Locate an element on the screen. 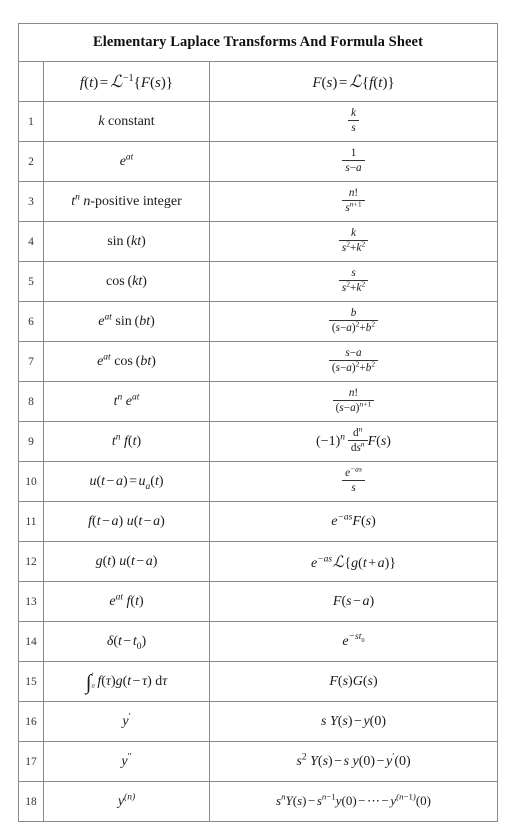  row-fs: n! sn+1 is located at coordinates (353, 201).